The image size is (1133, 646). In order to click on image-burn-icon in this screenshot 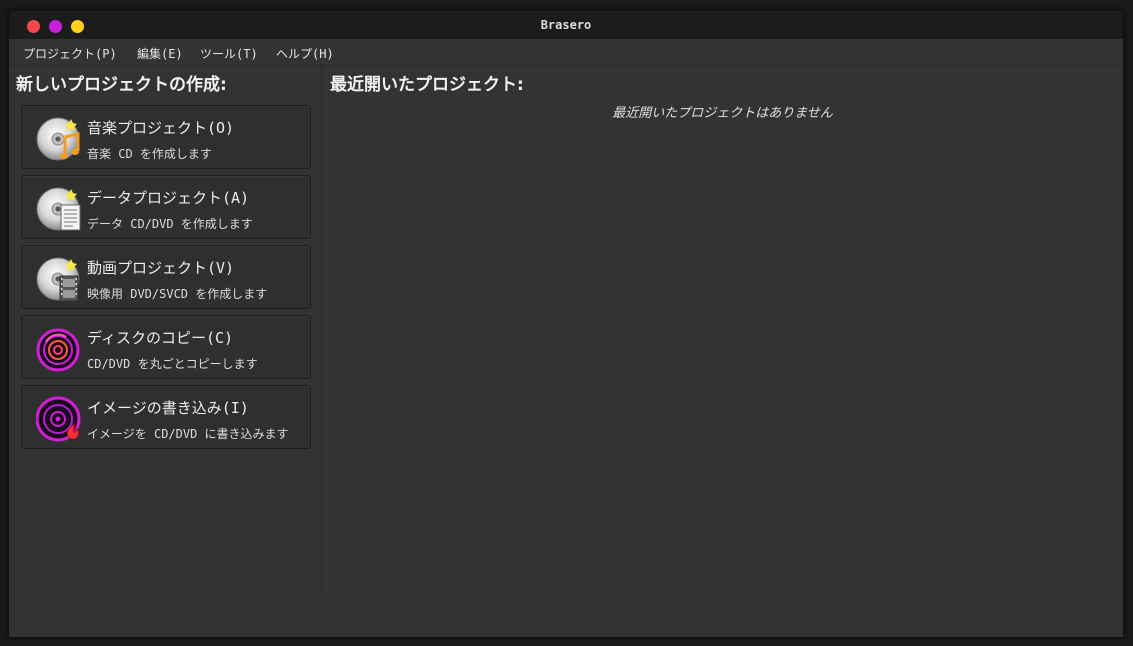, I will do `click(58, 419)`.